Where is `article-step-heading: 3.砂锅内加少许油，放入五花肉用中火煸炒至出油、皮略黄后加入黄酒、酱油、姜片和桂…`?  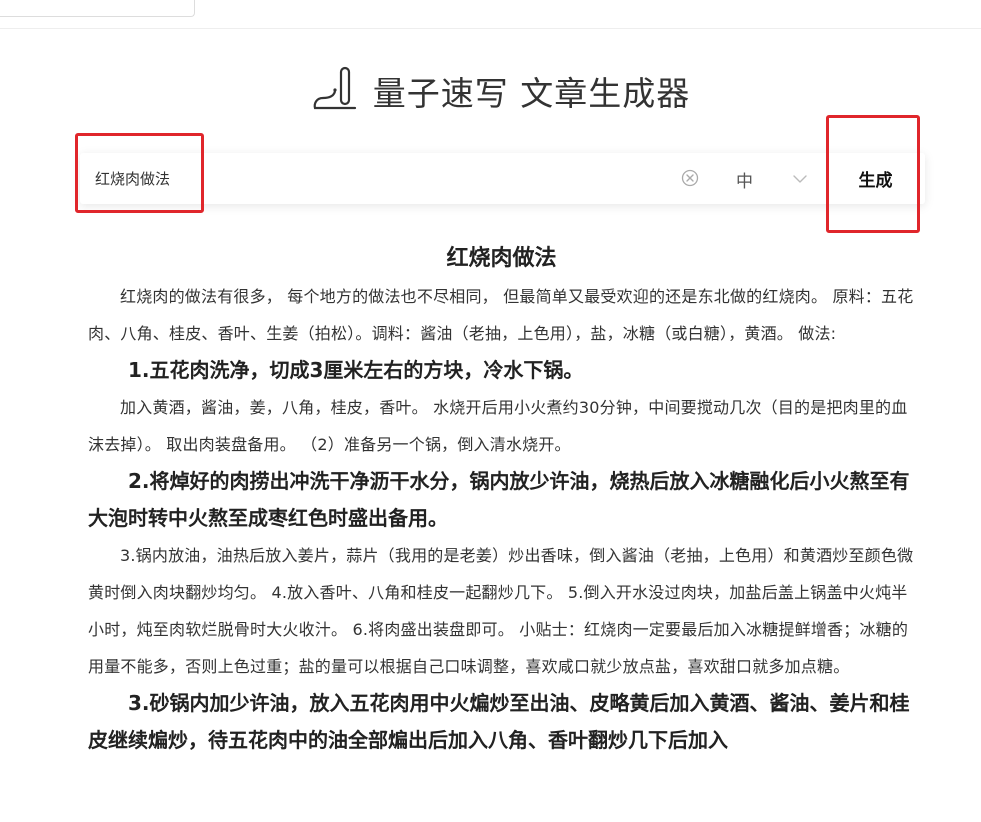
article-step-heading: 3.砂锅内加少许油，放入五花肉用中火煸炒至出油、皮略黄后加入黄酒、酱油、姜片和桂… is located at coordinates (499, 721).